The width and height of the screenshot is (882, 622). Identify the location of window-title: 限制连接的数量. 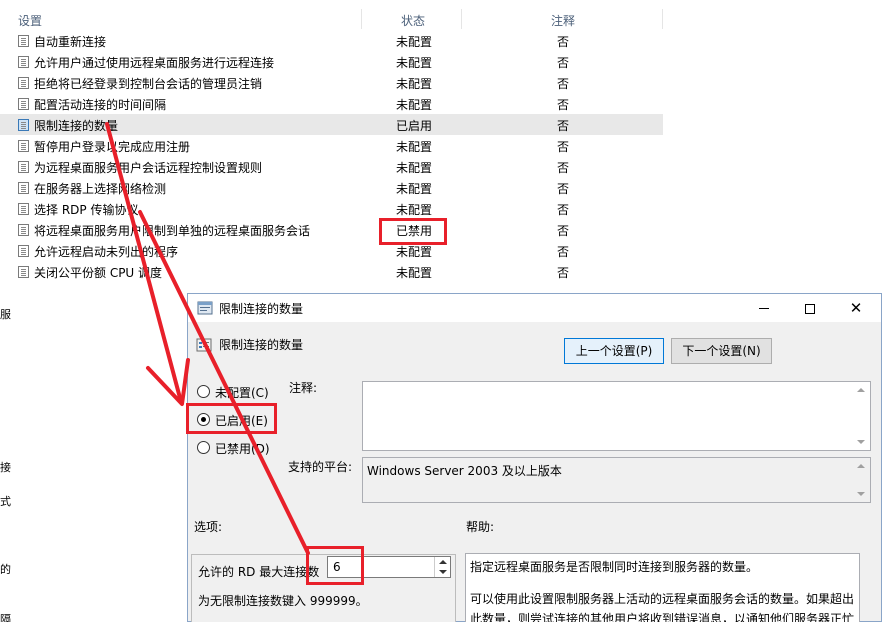
(261, 309).